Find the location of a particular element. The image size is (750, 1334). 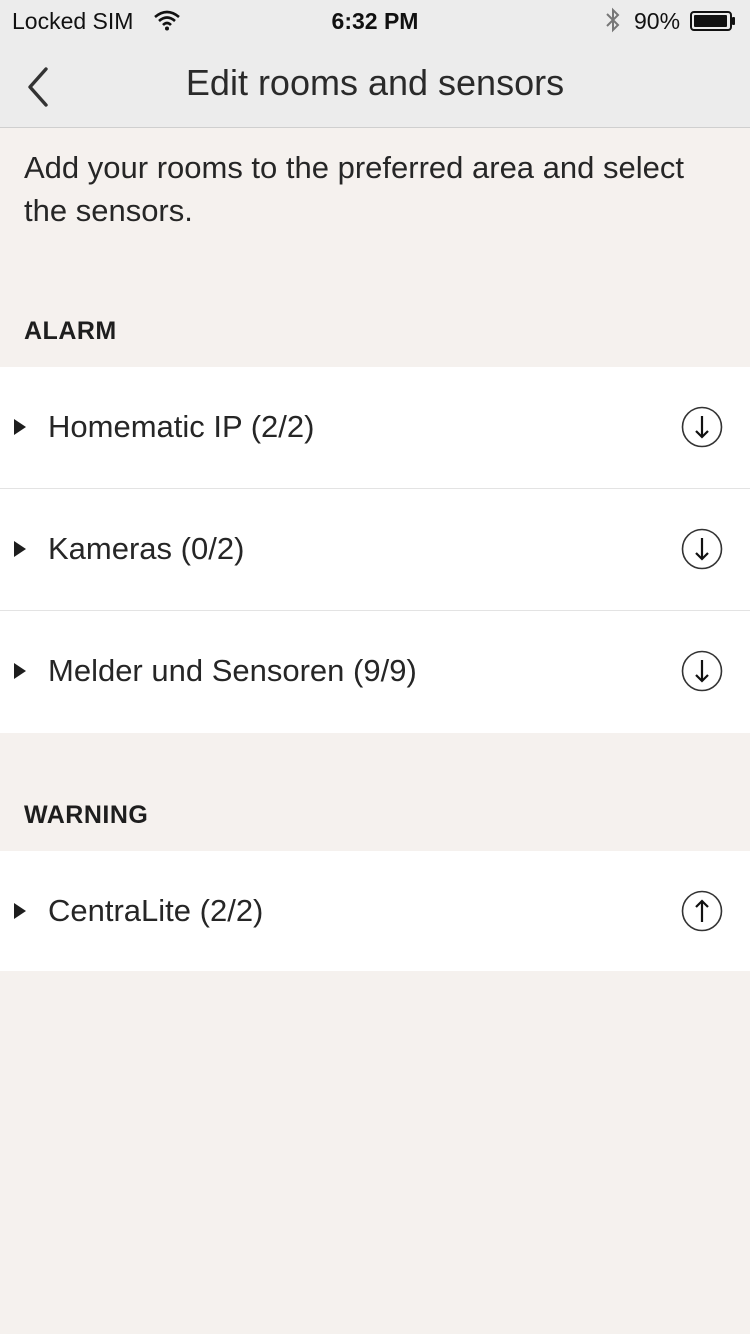

arrow-up-circle-icon is located at coordinates (702, 911).